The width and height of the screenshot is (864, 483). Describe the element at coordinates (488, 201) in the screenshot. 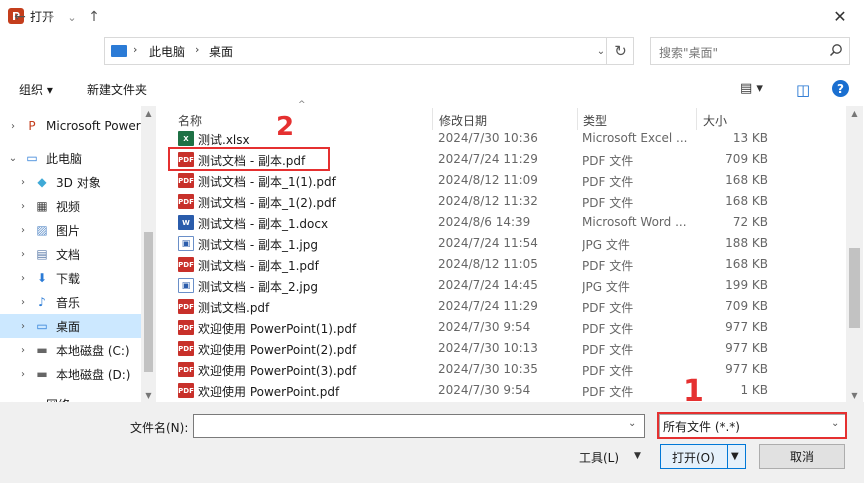

I see `file-date: 2024/8/12 11:32` at that location.